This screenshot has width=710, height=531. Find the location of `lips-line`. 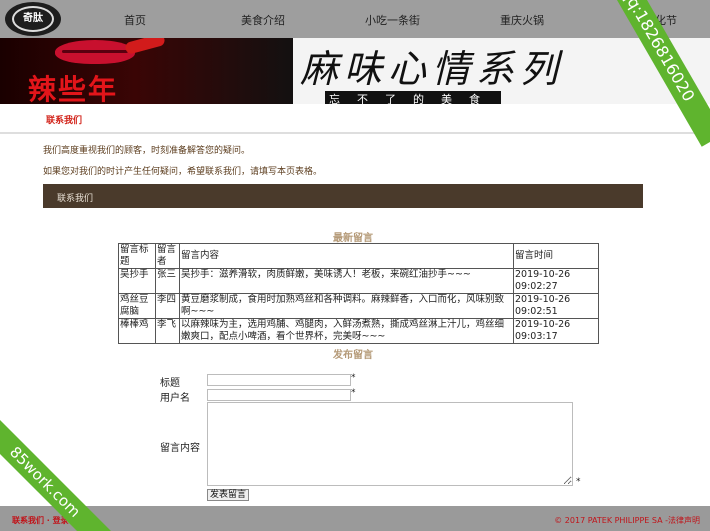

lips-line is located at coordinates (95, 51).